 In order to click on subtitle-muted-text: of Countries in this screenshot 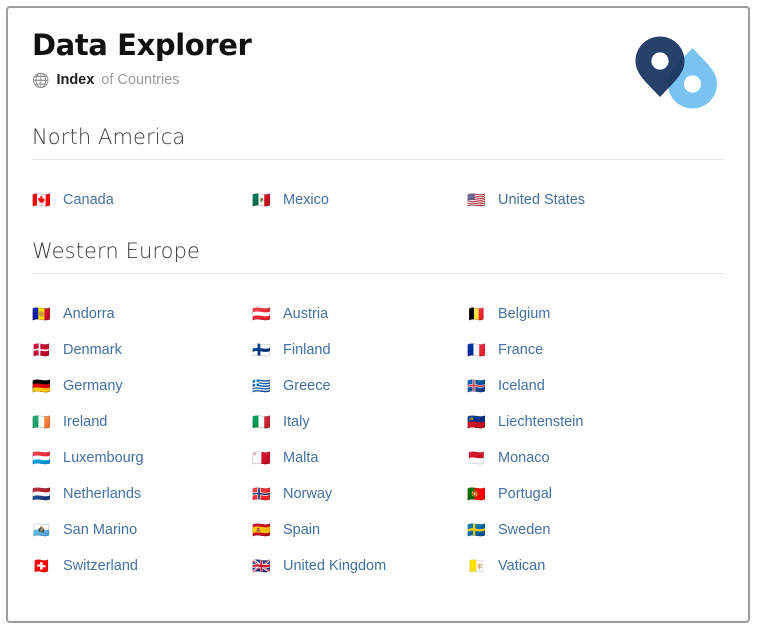, I will do `click(140, 80)`.